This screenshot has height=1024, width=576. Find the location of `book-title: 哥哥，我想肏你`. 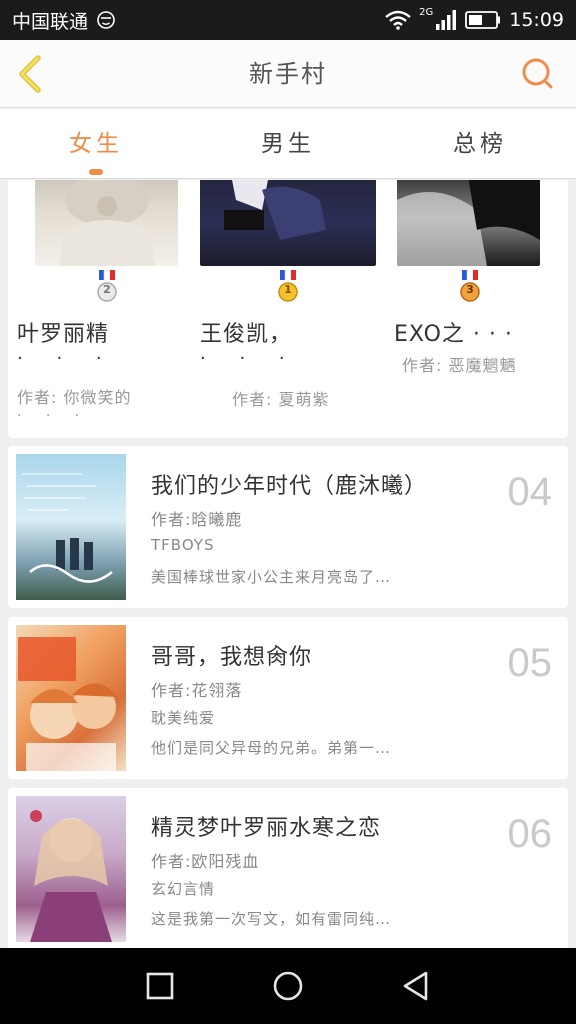

book-title: 哥哥，我想肏你 is located at coordinates (232, 657).